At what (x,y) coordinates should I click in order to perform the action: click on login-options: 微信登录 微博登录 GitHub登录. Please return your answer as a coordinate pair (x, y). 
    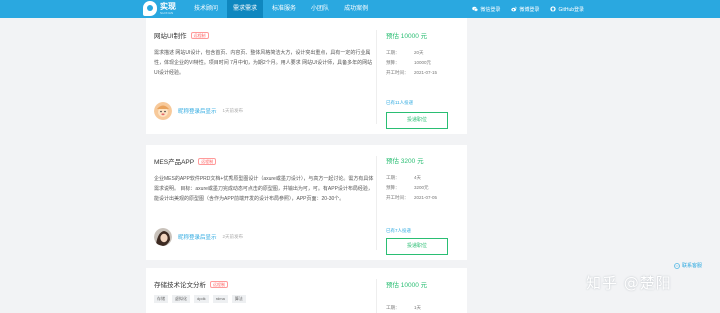
    Looking at the image, I should click on (522, 9).